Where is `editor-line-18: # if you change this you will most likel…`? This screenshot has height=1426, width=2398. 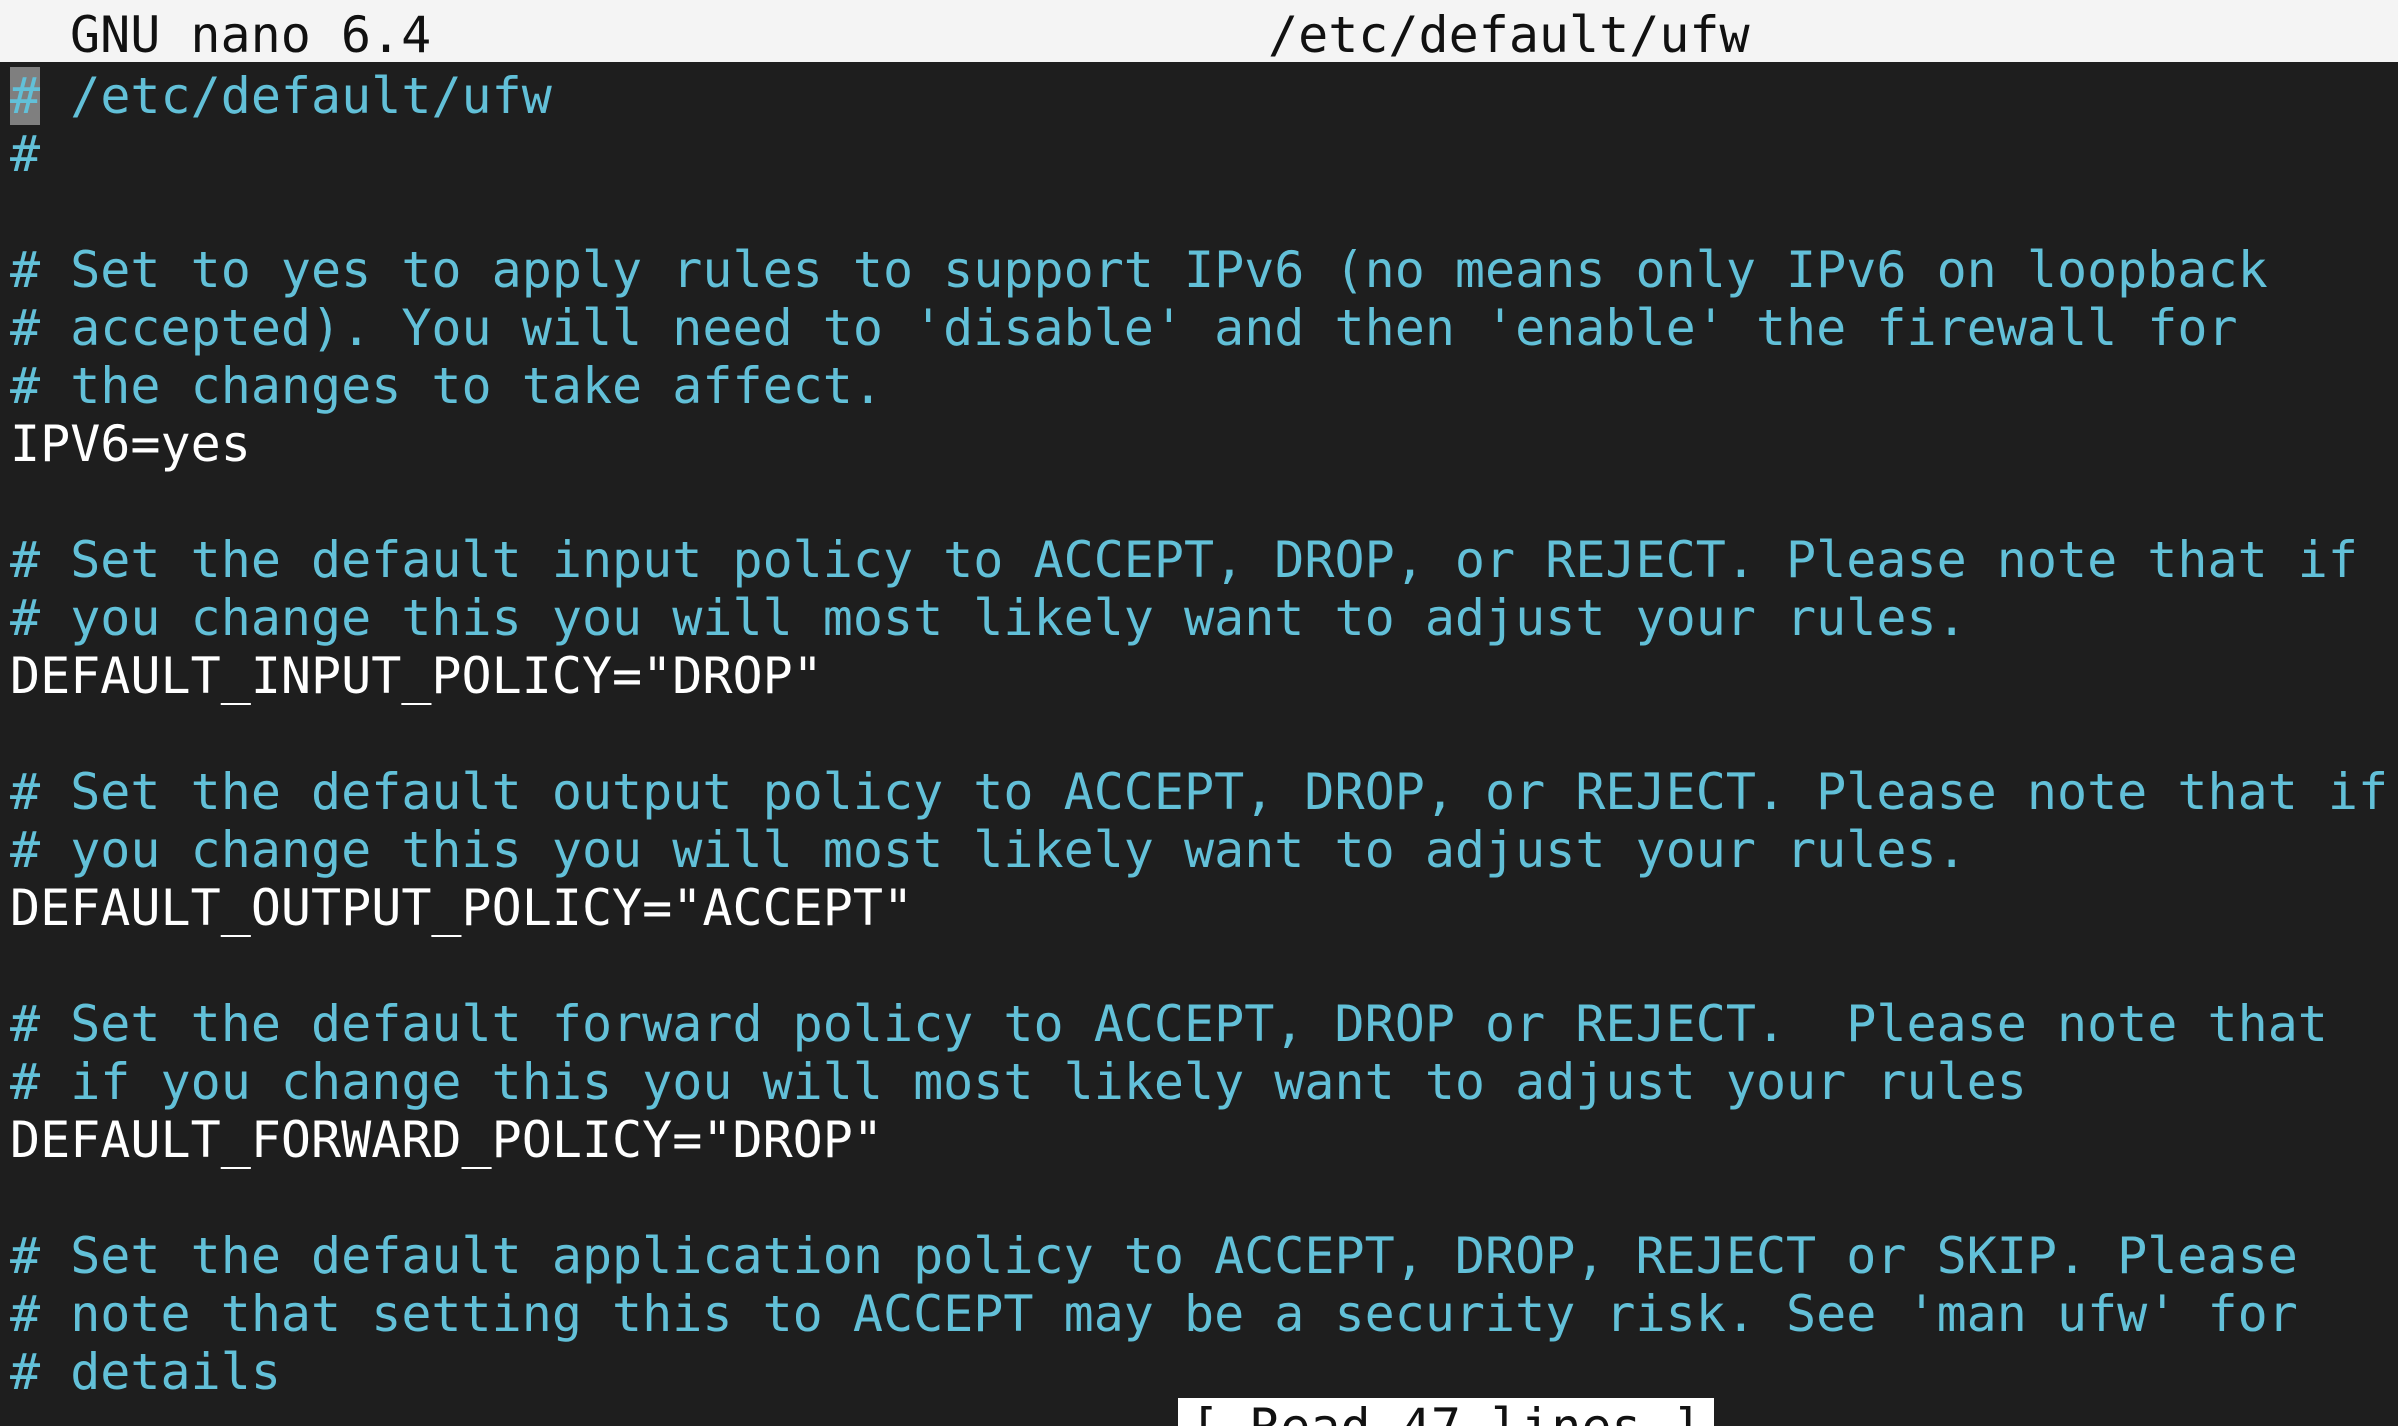
editor-line-18: # if you change this you will most likel… is located at coordinates (1200, 1082).